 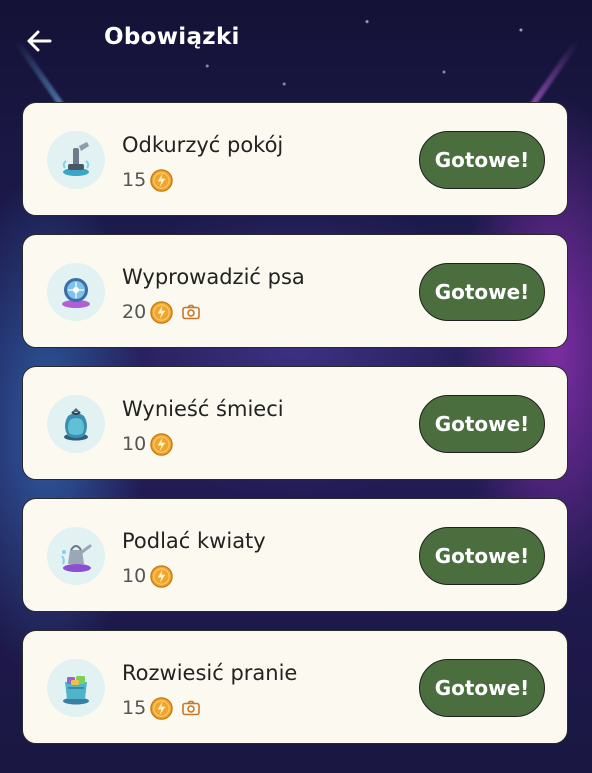 I want to click on laundry-icon, so click(x=76, y=688).